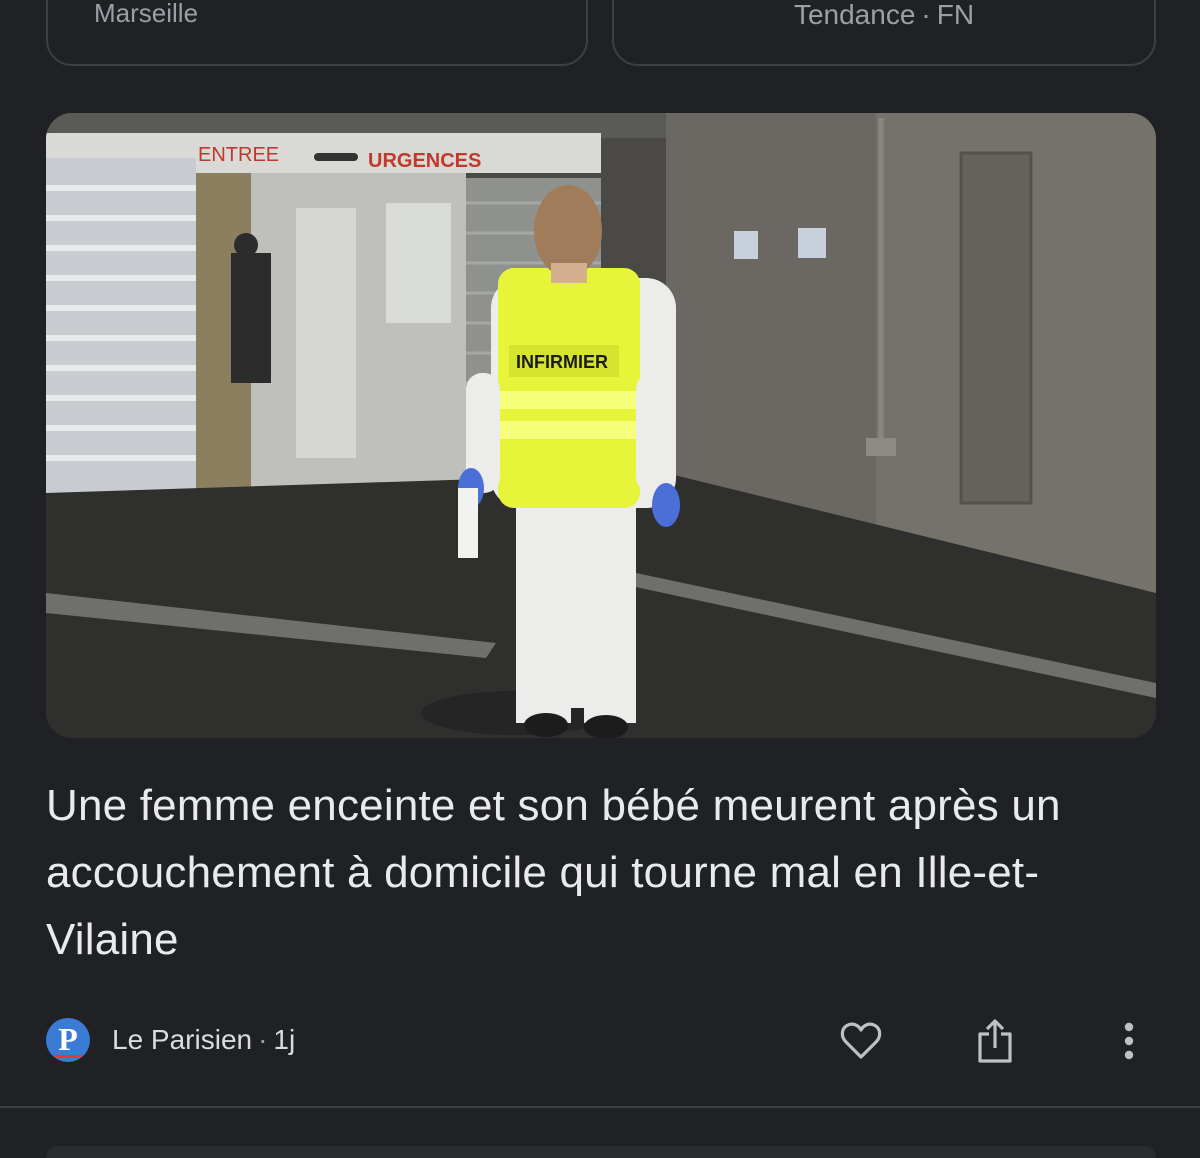 This screenshot has width=1200, height=1158. What do you see at coordinates (182, 1039) in the screenshot?
I see `publisher-name: Le Parisien` at bounding box center [182, 1039].